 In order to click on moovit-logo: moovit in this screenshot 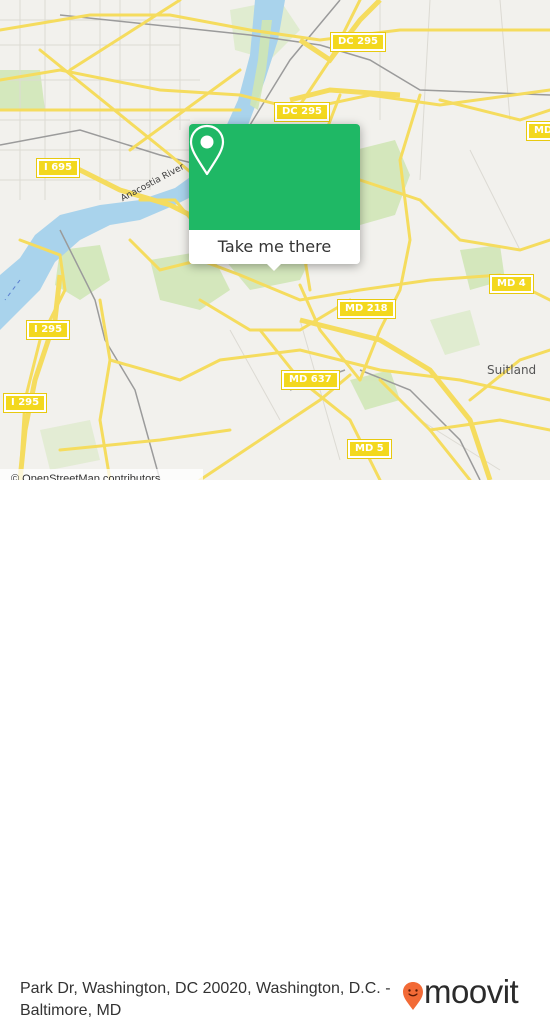, I will do `click(472, 995)`.